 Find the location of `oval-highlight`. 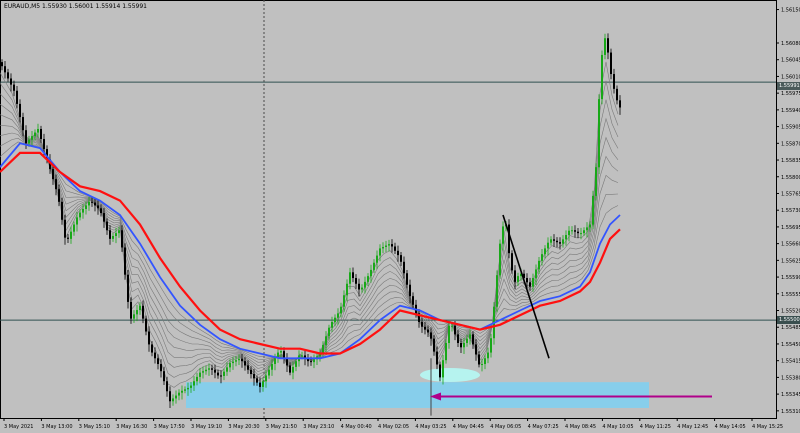

oval-highlight is located at coordinates (450, 375).